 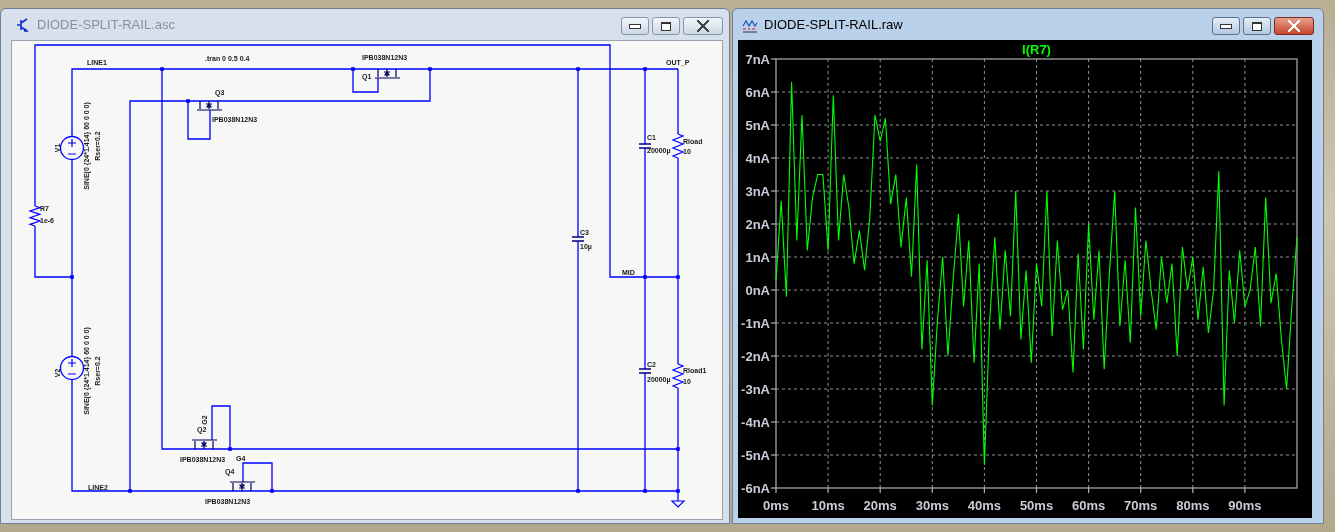 What do you see at coordinates (757, 125) in the screenshot?
I see `tick-label: 5nA` at bounding box center [757, 125].